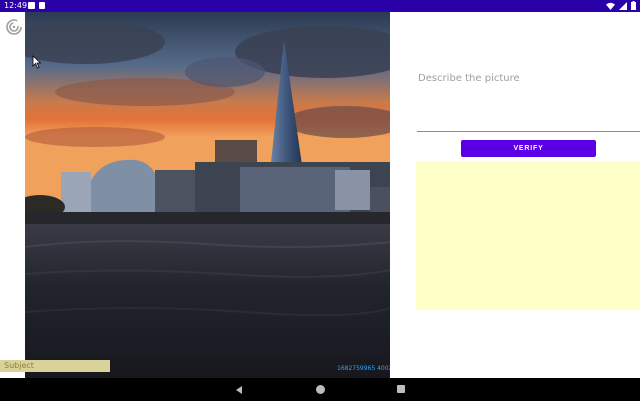  I want to click on left-margin, so click(12, 195).